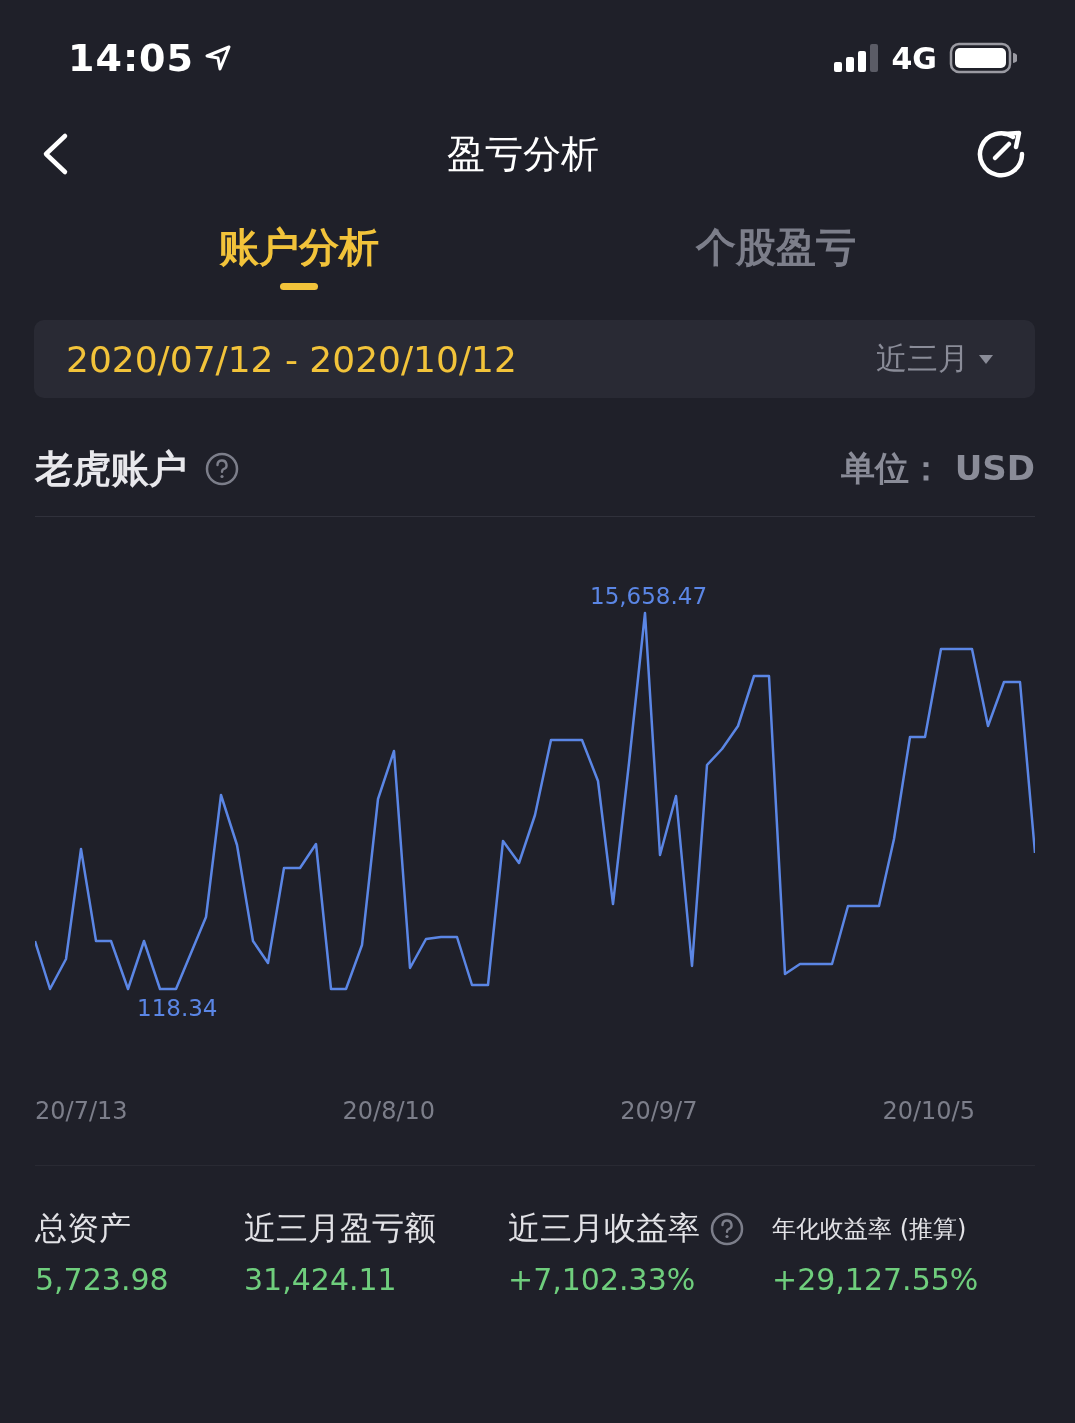  I want to click on axis-date-label: 20/7/13, so click(81, 1111).